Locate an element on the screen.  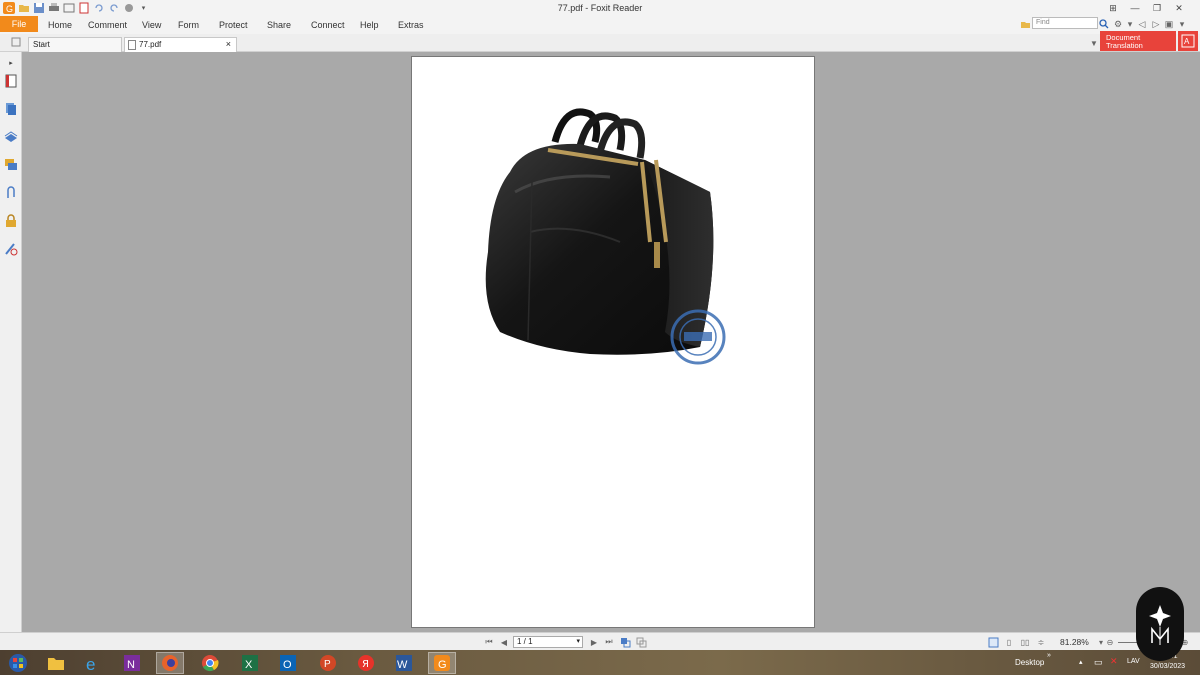
single-page-view-icon is located at coordinates (993, 642).